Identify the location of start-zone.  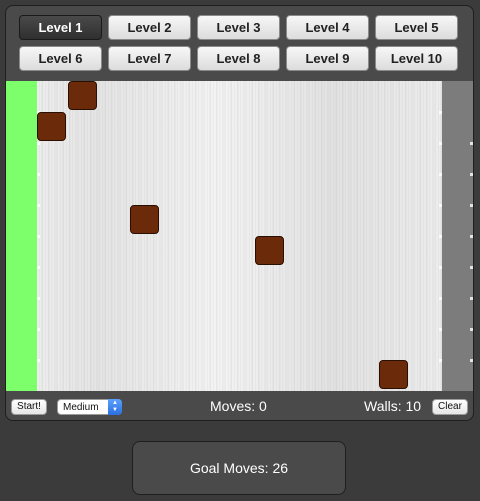
(21, 236).